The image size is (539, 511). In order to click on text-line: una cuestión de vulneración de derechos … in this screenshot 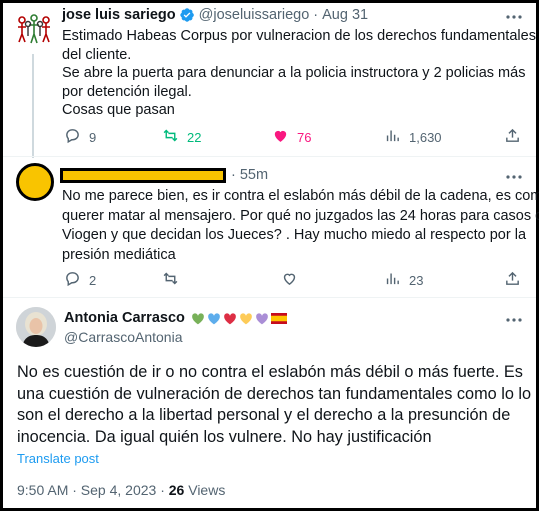, I will do `click(274, 393)`.